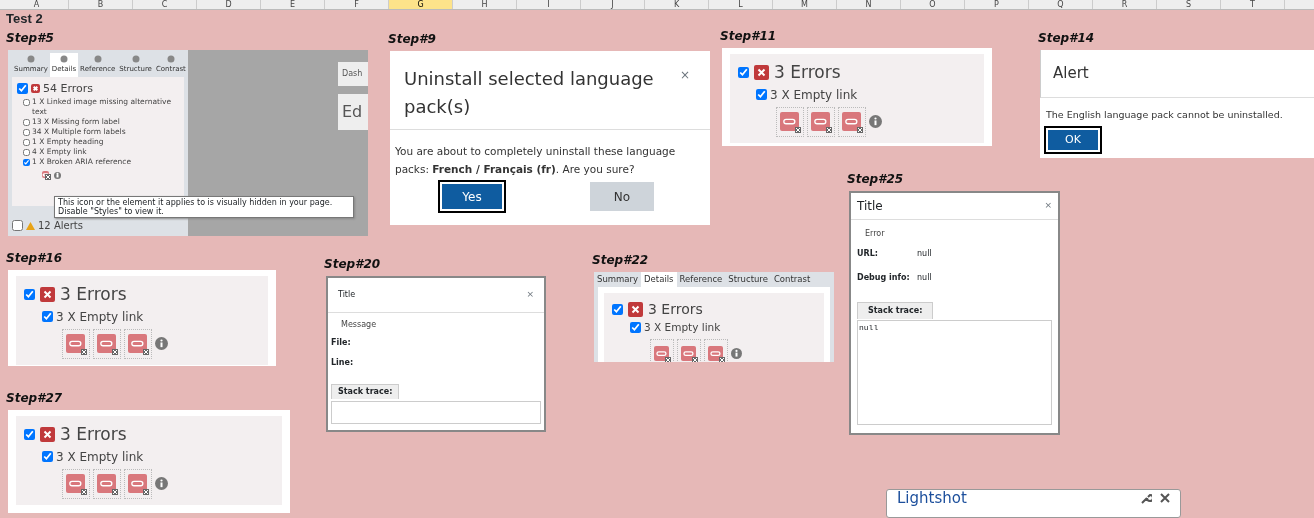 The width and height of the screenshot is (1314, 518). What do you see at coordinates (954, 372) in the screenshot?
I see `stack-trace-field: null` at bounding box center [954, 372].